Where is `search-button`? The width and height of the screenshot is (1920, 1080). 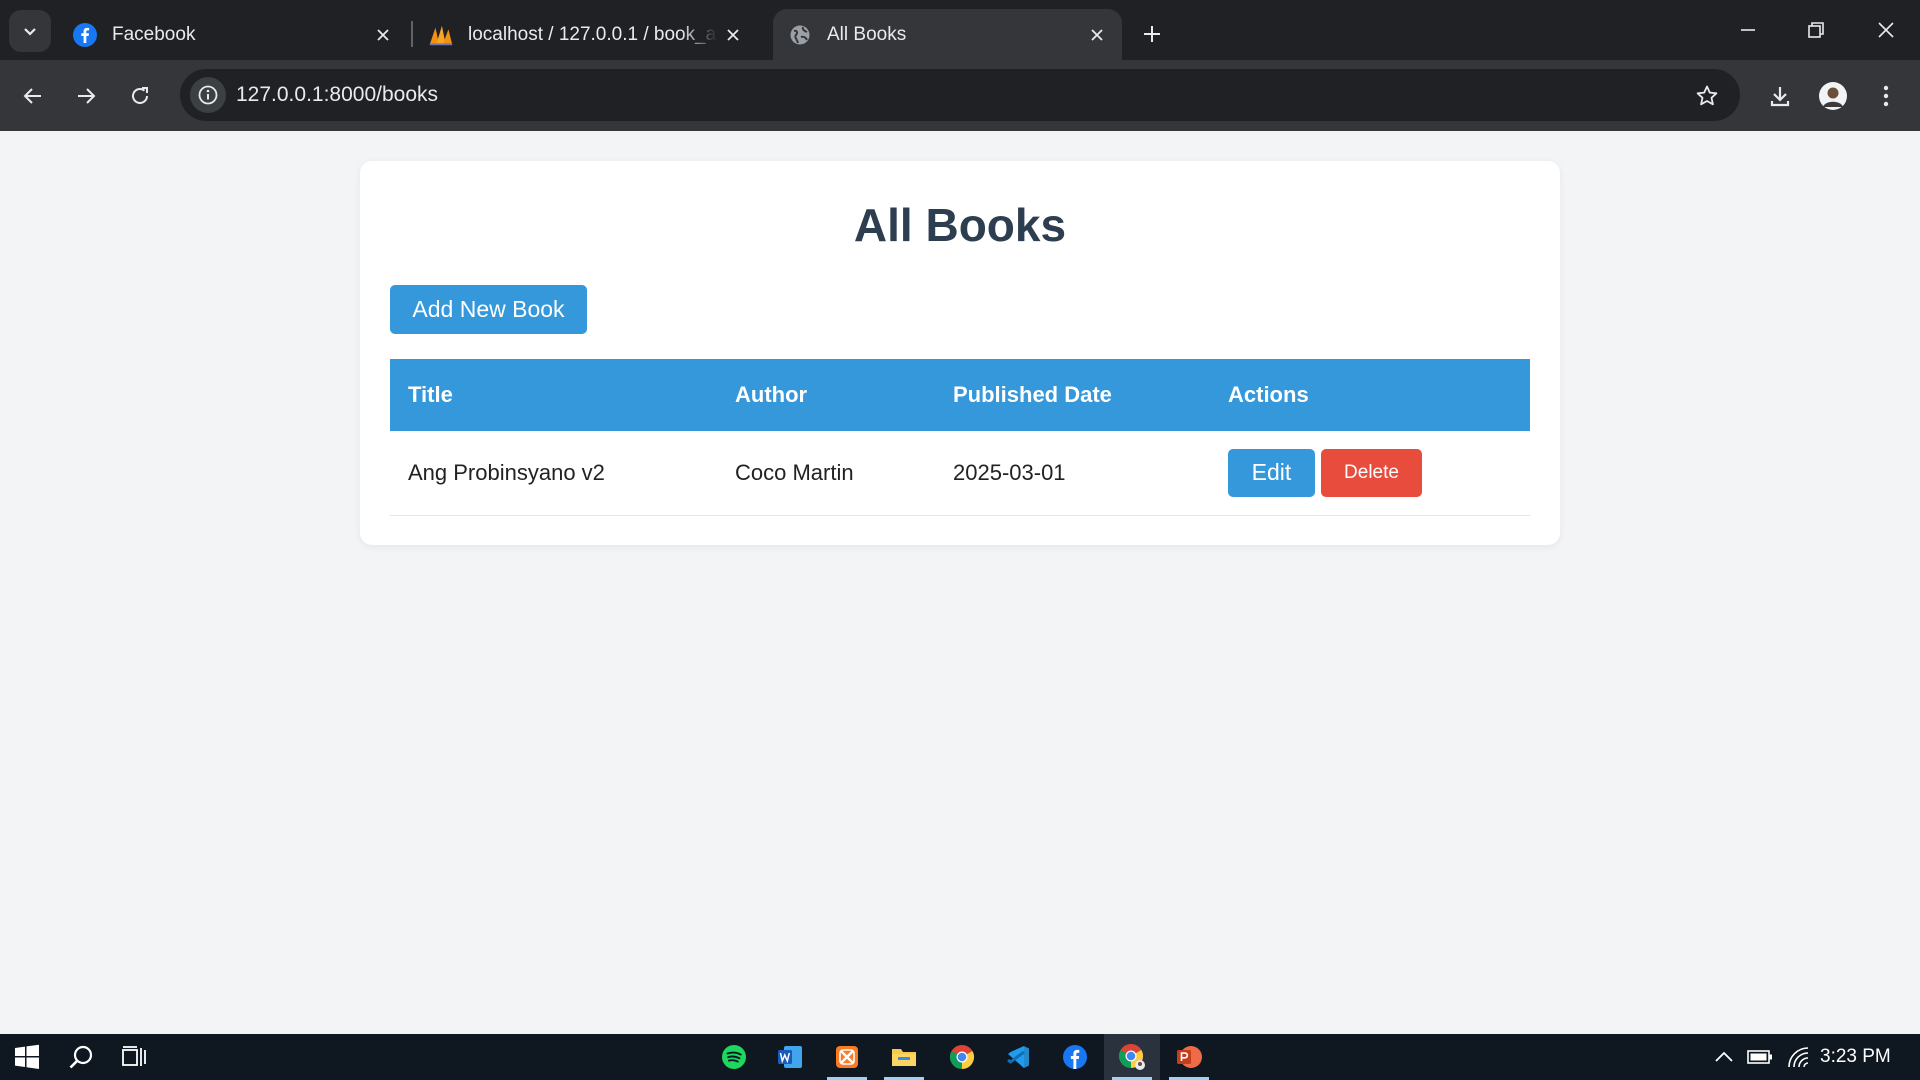
search-button is located at coordinates (81, 1057).